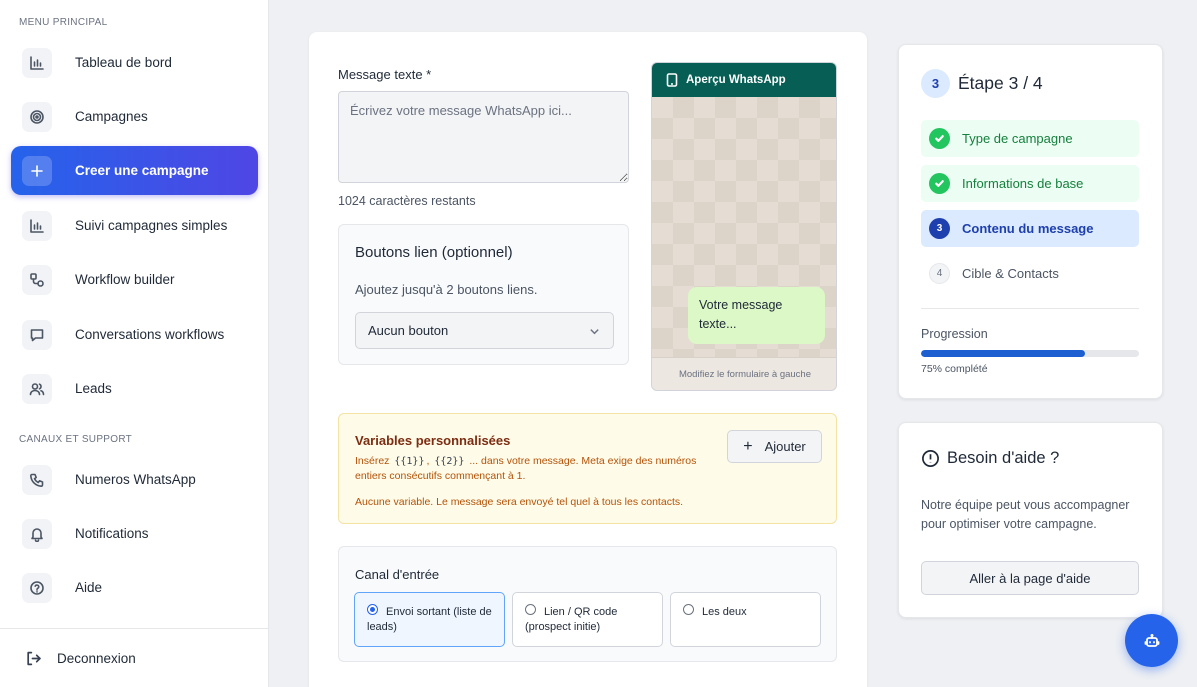  I want to click on sidebar-item-label: Creer une campagne, so click(142, 170).